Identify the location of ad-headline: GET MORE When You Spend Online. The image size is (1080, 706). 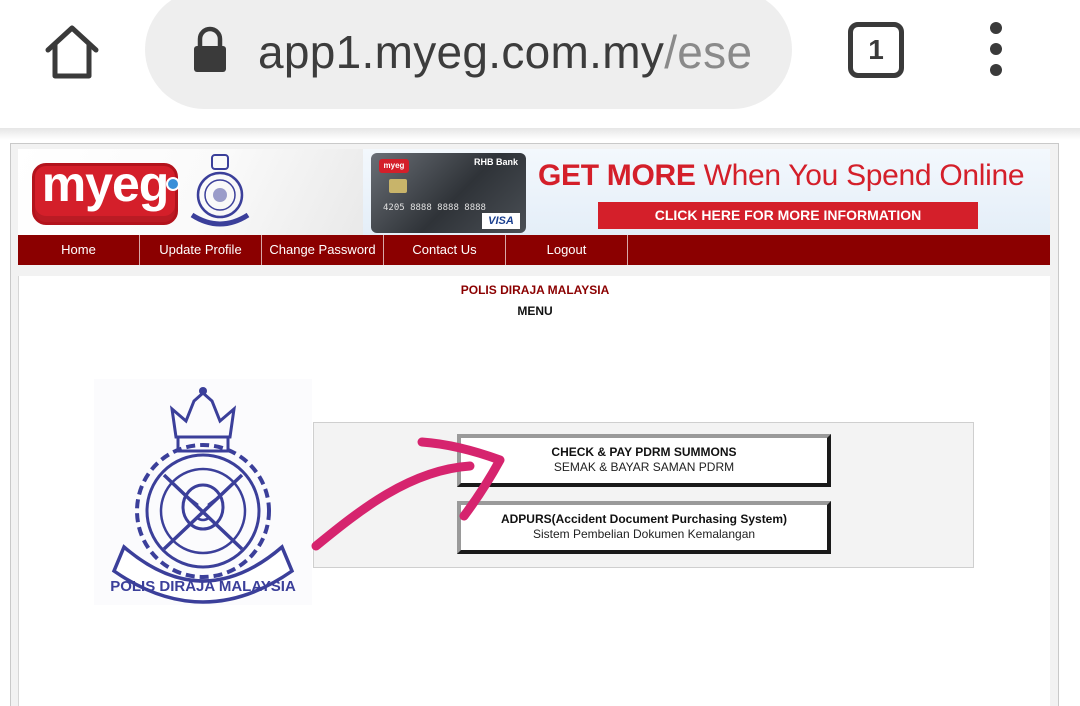
(793, 176).